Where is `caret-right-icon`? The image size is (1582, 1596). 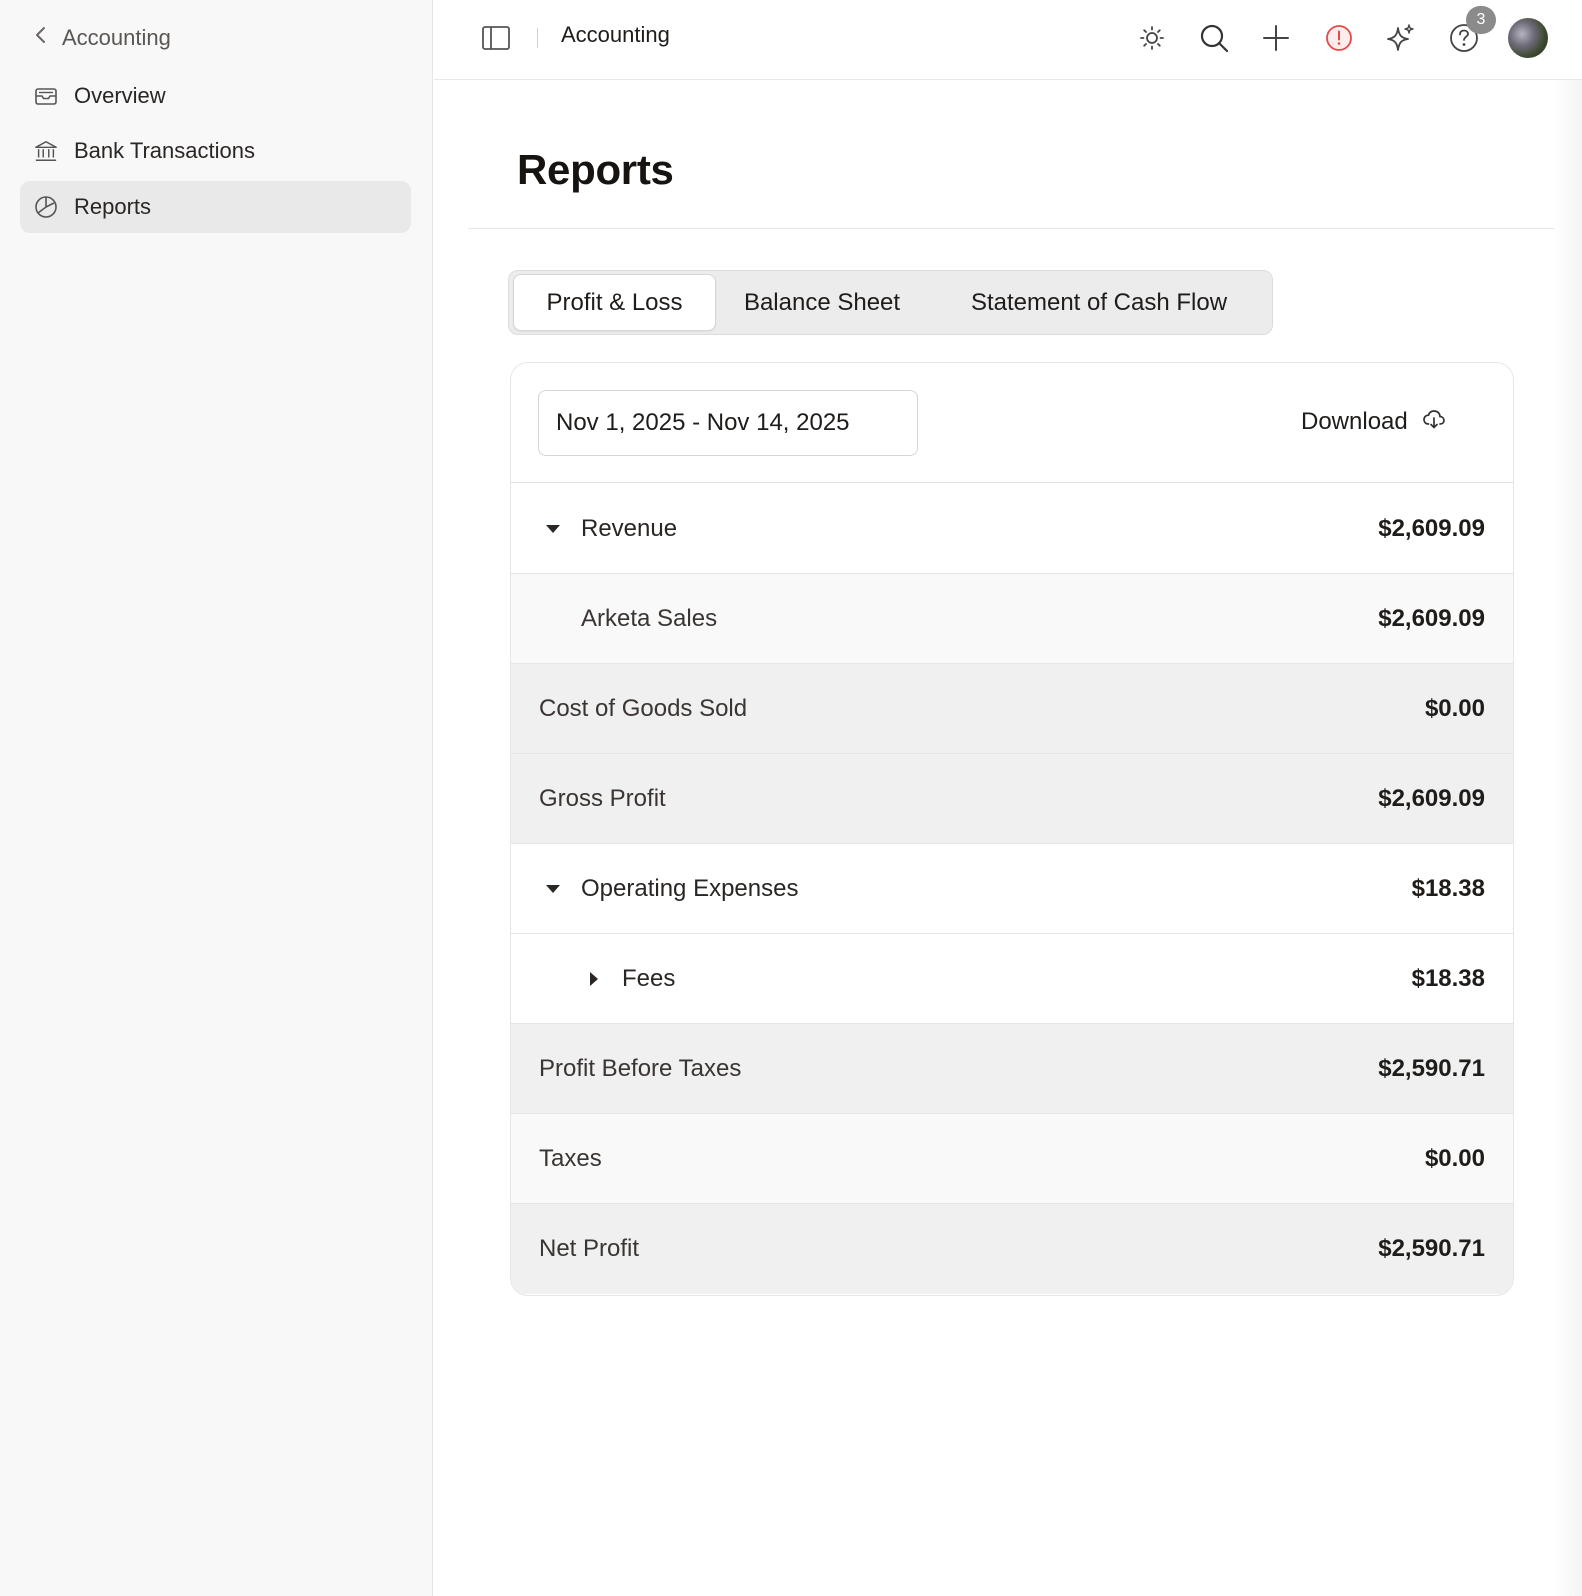
caret-right-icon is located at coordinates (594, 979).